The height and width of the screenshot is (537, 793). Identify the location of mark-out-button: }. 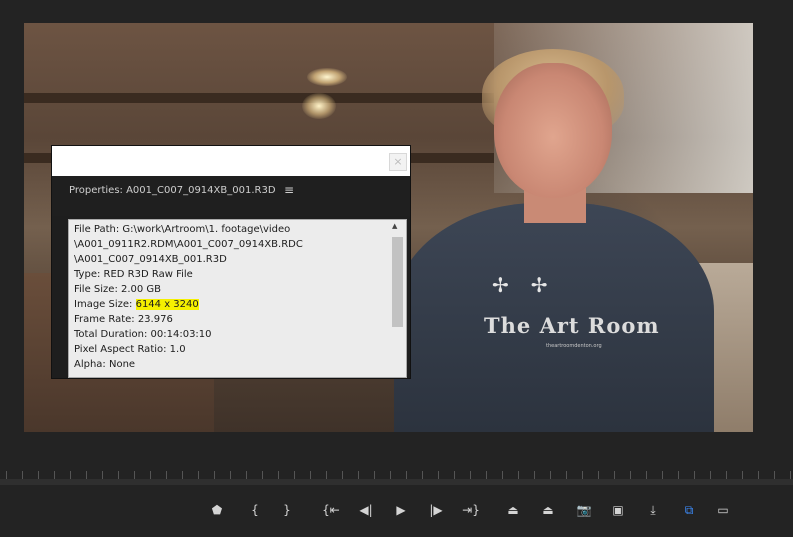
(287, 510).